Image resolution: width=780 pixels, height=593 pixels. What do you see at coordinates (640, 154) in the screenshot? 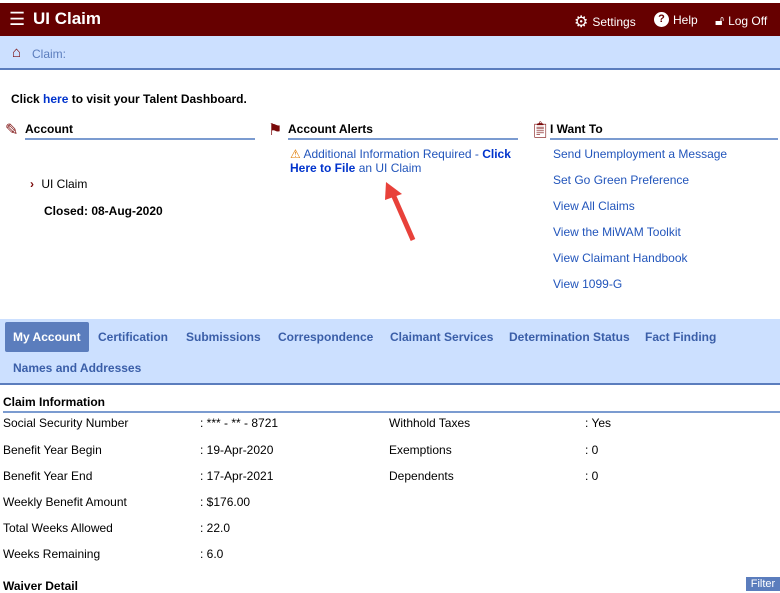
I see `want-link-message: Send Unemployment a Message` at bounding box center [640, 154].